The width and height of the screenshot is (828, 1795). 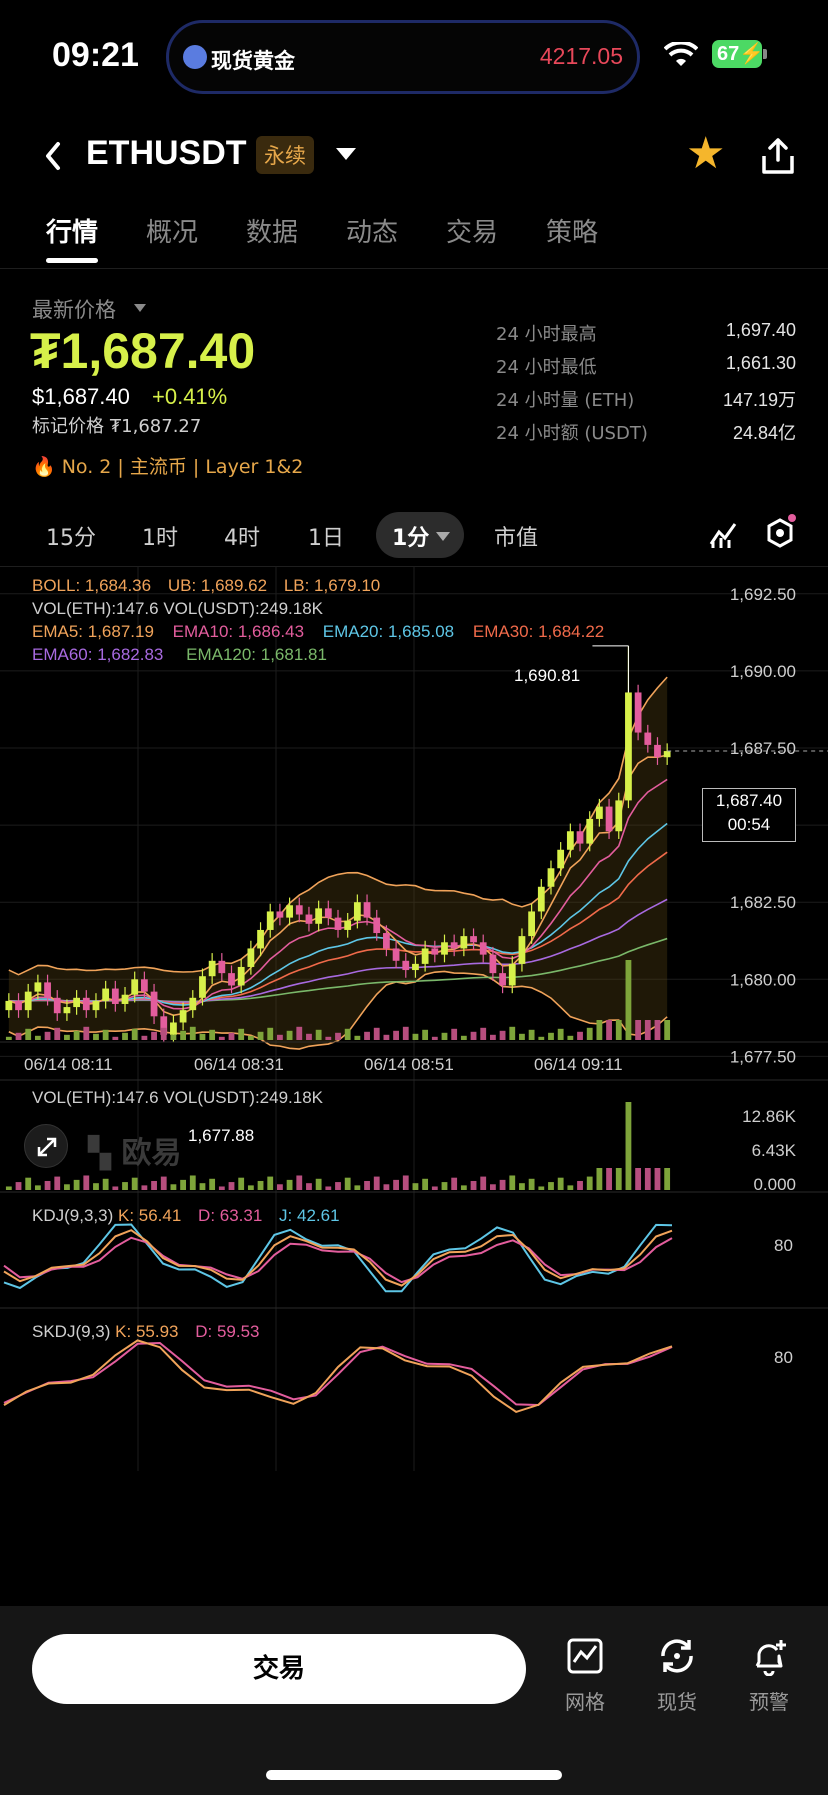 I want to click on symbol-title: ETHUSDT, so click(x=166, y=153).